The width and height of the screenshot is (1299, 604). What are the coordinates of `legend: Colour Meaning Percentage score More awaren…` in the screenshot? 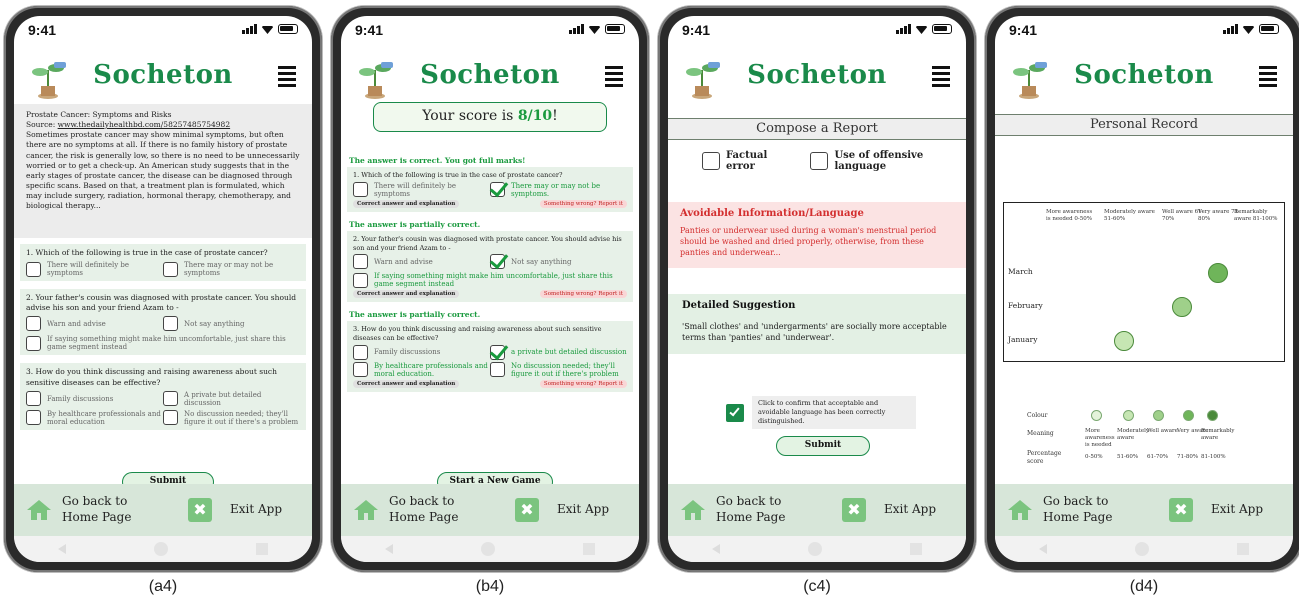 It's located at (1144, 443).